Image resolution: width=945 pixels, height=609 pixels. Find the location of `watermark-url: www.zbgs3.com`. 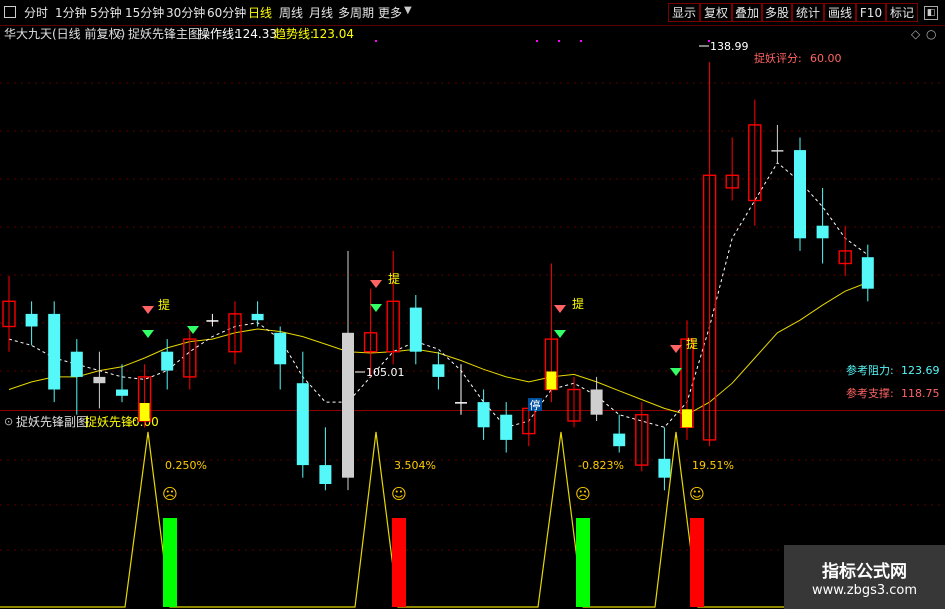

watermark-url: www.zbgs3.com is located at coordinates (864, 590).